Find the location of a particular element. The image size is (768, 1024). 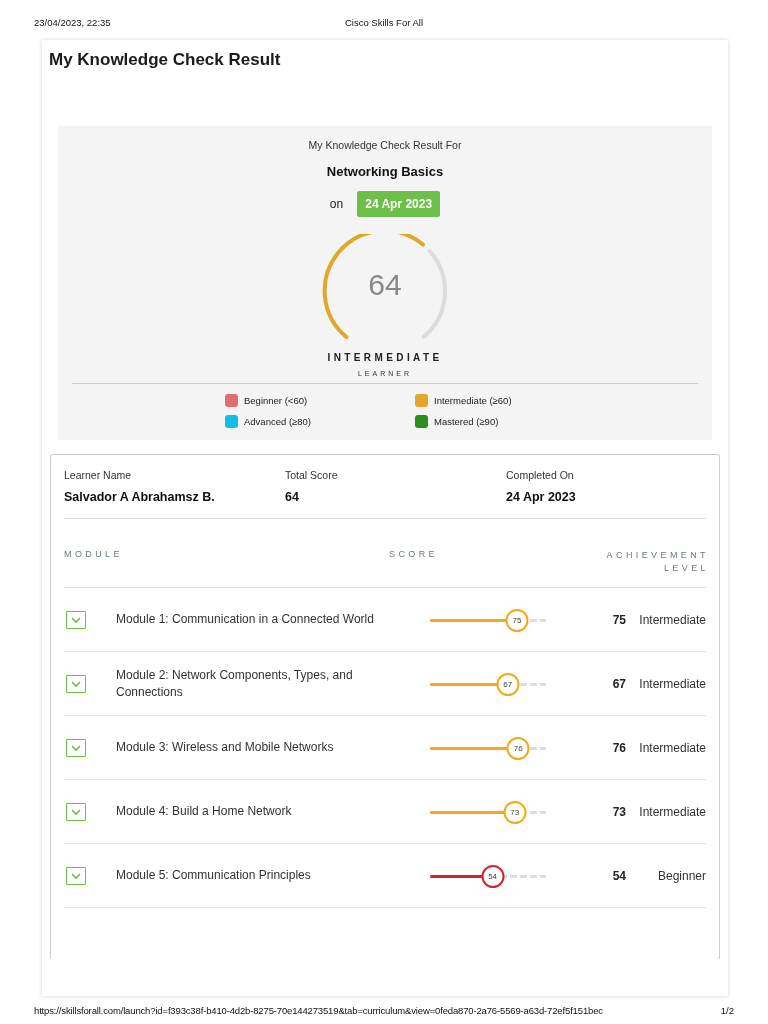

module-score: 54 is located at coordinates (618, 875).